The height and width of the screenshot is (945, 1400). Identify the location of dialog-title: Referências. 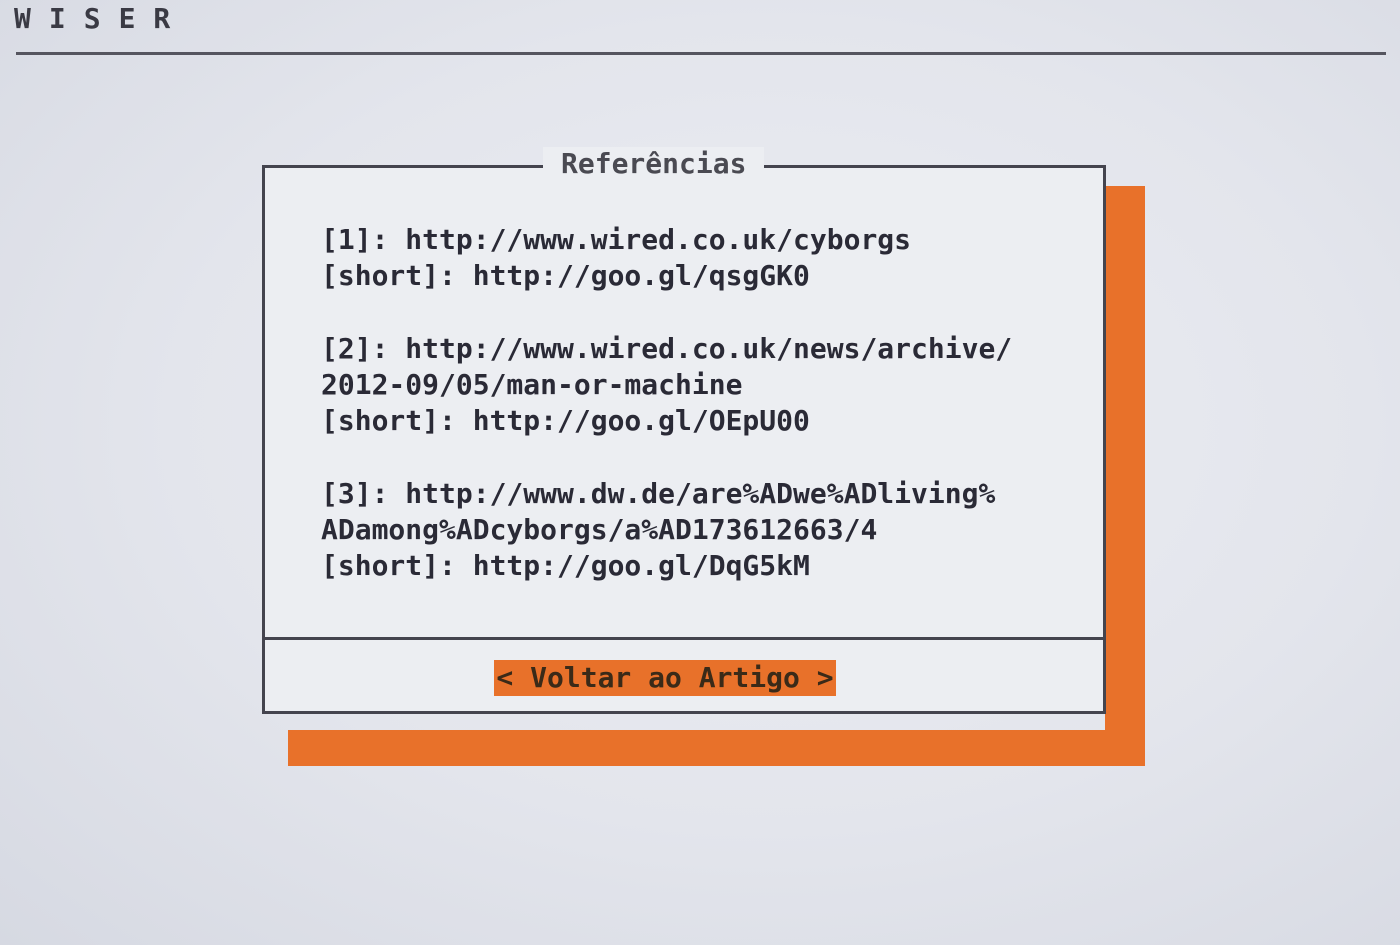
(654, 163).